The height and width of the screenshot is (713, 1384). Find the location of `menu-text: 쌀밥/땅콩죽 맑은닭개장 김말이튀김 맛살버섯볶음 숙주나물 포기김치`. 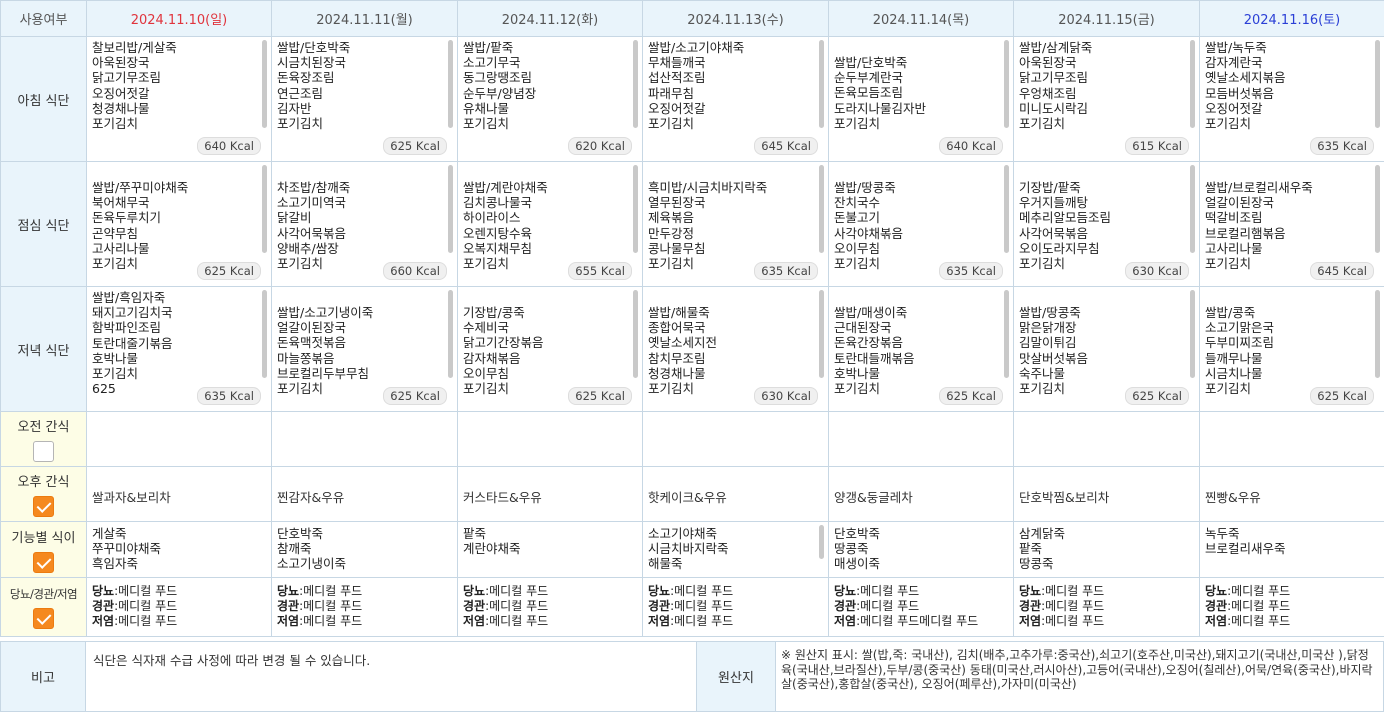

menu-text: 쌀밥/땅콩죽 맑은닭개장 김말이튀김 맛살버섯볶음 숙주나물 포기김치 is located at coordinates (1054, 351).